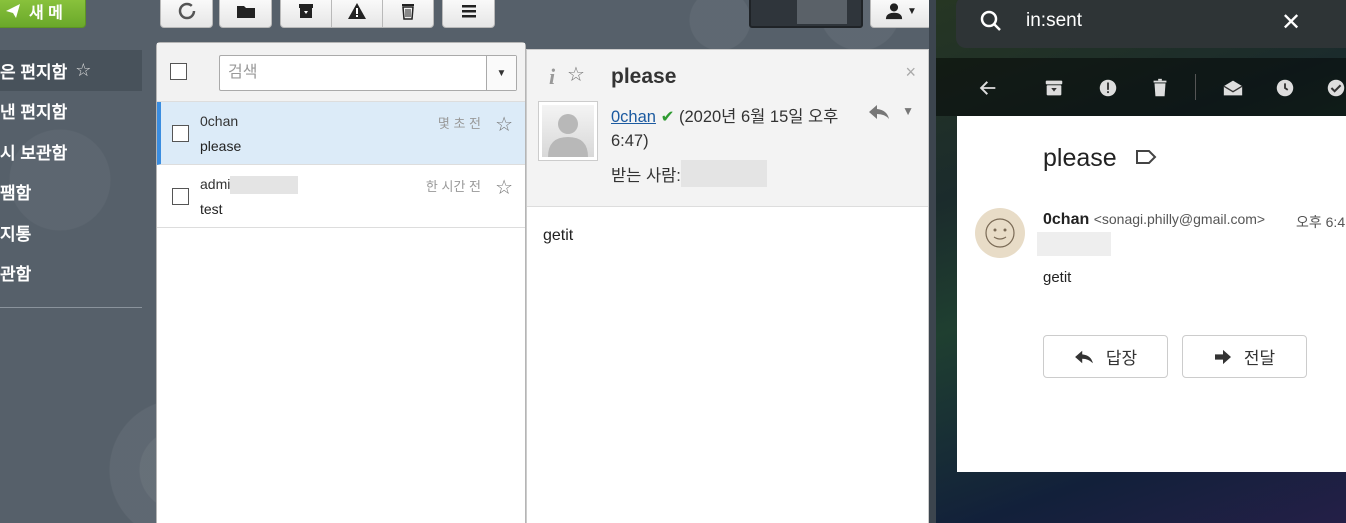 Image resolution: width=1346 pixels, height=523 pixels. I want to click on avatar-sketch-icon, so click(1000, 233).